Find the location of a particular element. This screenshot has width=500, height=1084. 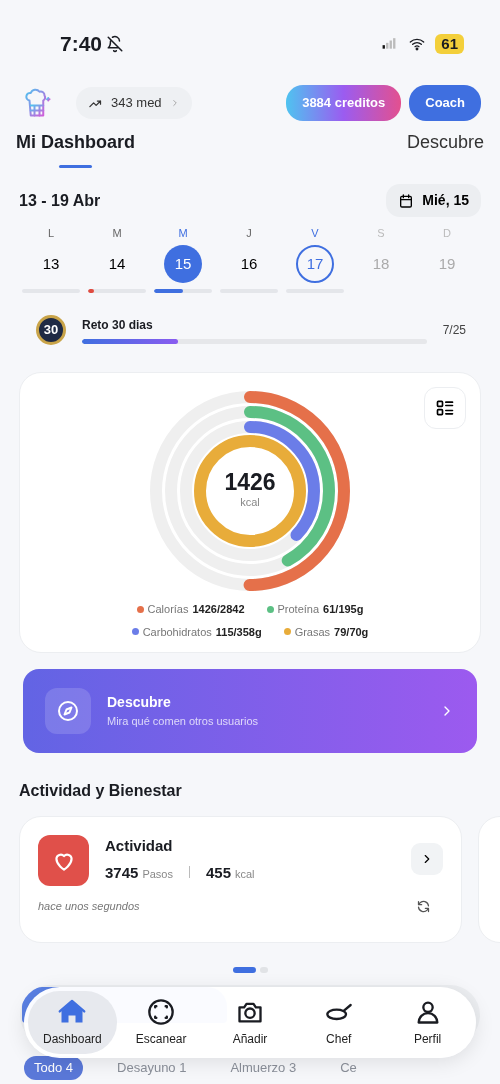

legend-label: Proteína is located at coordinates (298, 609).